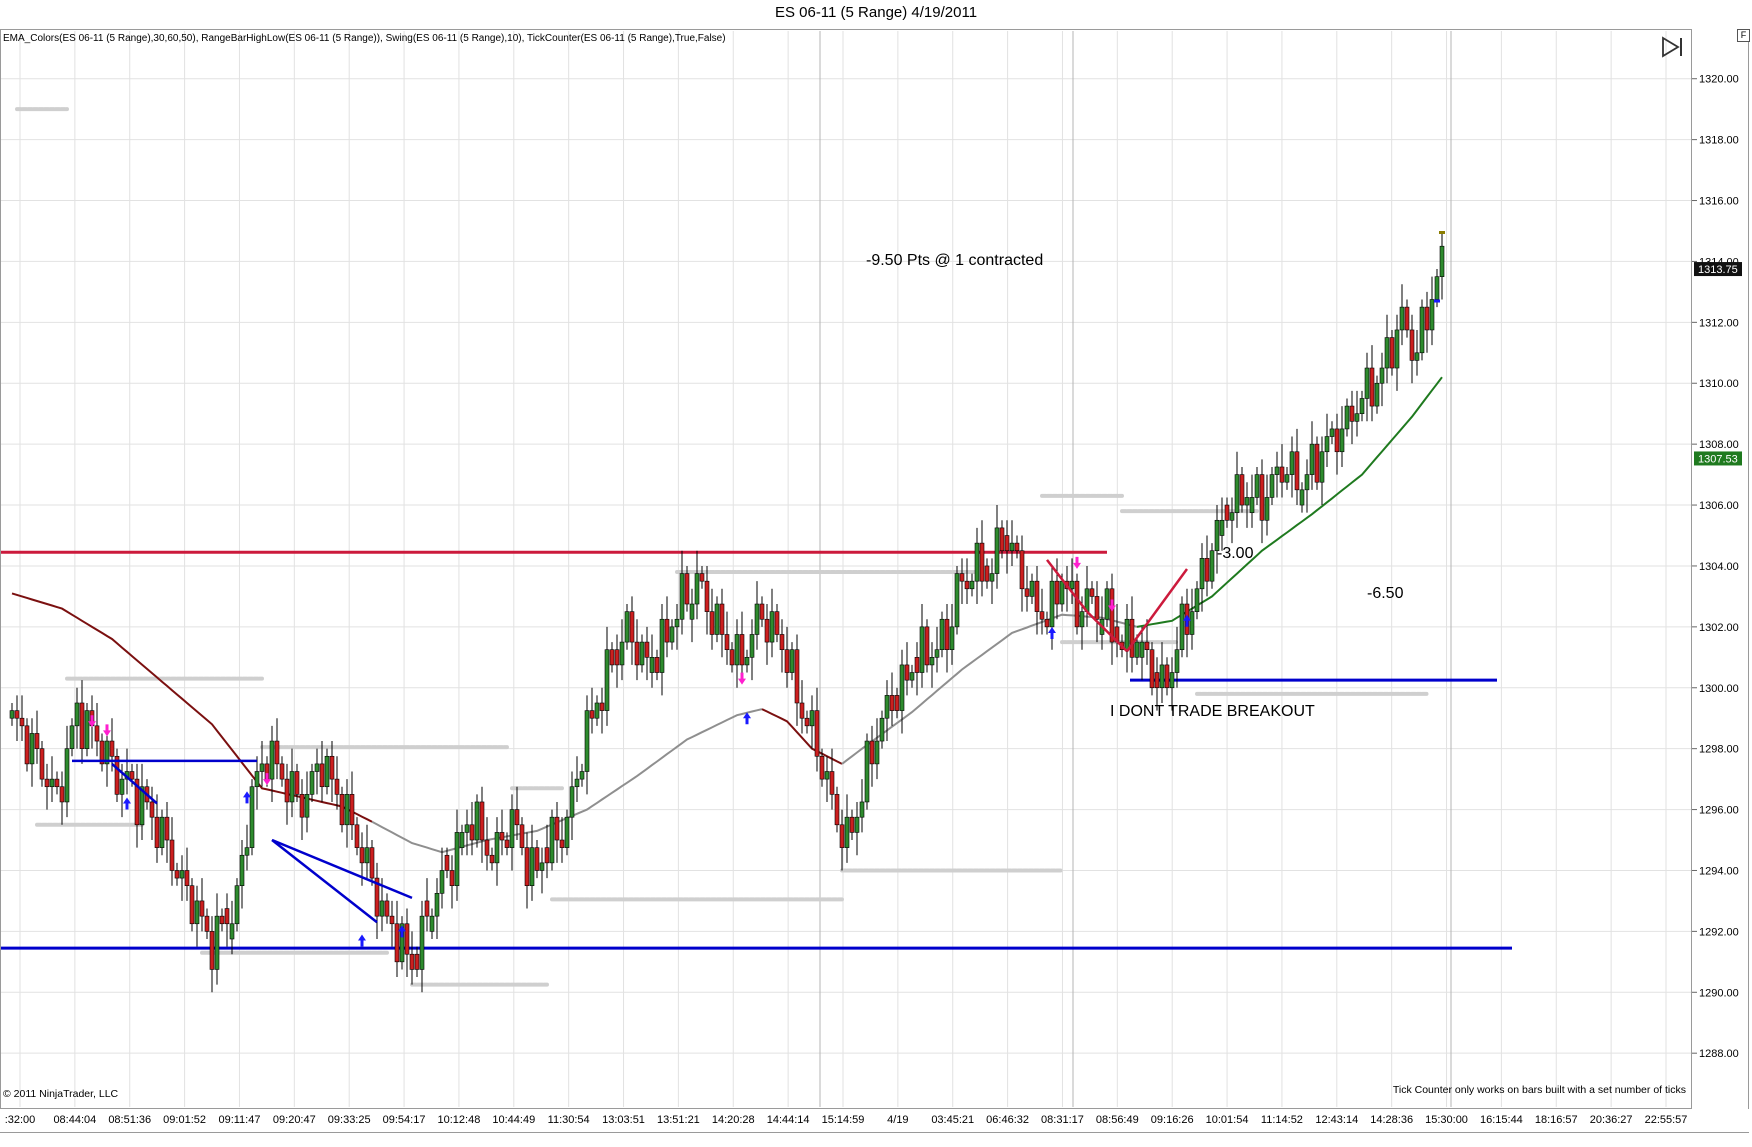 Image resolution: width=1752 pixels, height=1147 pixels. Describe the element at coordinates (1719, 689) in the screenshot. I see `price-tick-label: 1300.00` at that location.